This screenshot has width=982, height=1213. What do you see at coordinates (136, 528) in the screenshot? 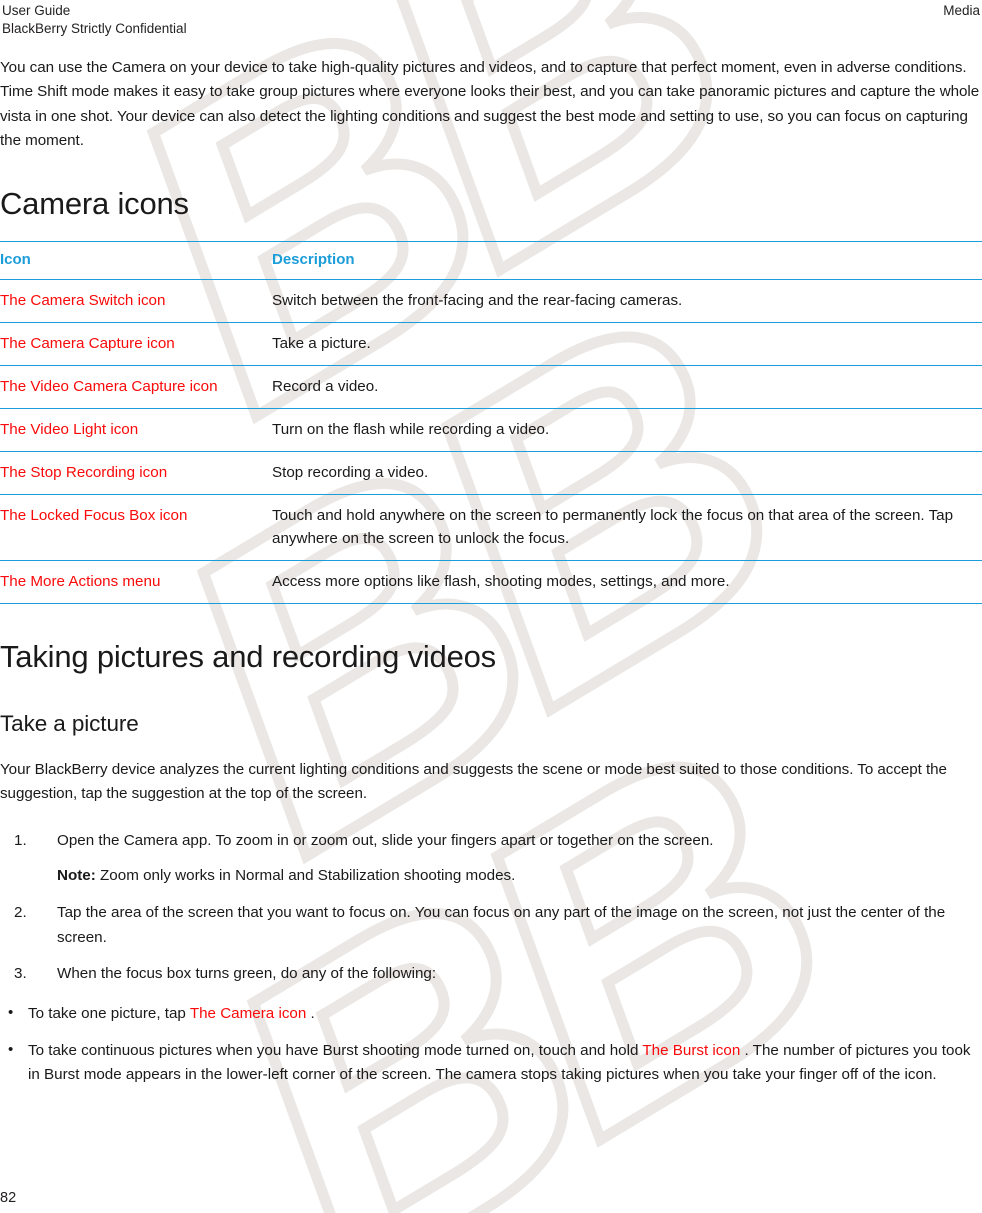
I see `table-cell-icon: The Locked Focus Box icon` at bounding box center [136, 528].